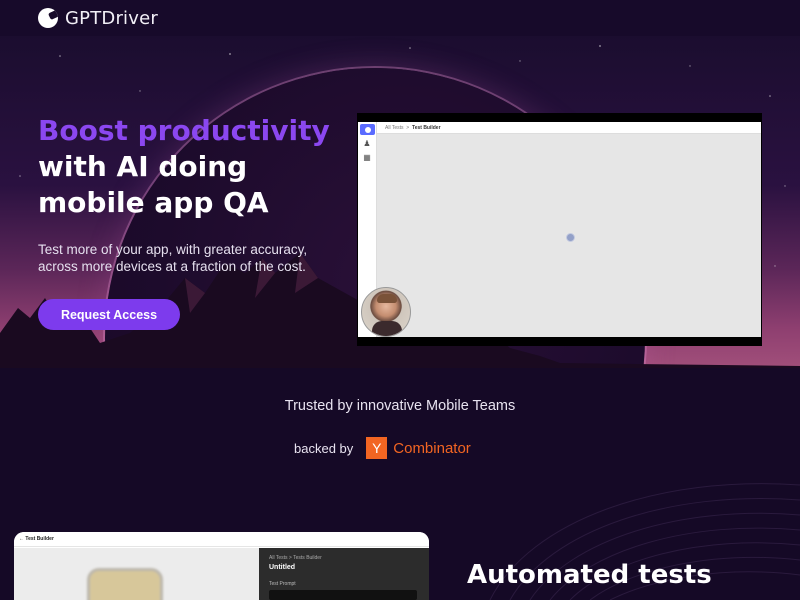  I want to click on headline-line-3: mobile app QA, so click(153, 202).